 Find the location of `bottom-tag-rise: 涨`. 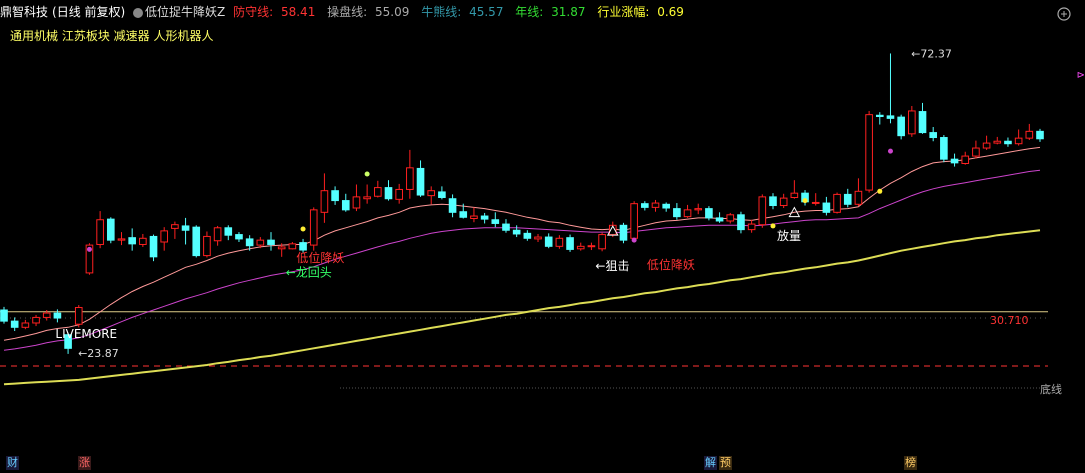

bottom-tag-rise: 涨 is located at coordinates (84, 463).